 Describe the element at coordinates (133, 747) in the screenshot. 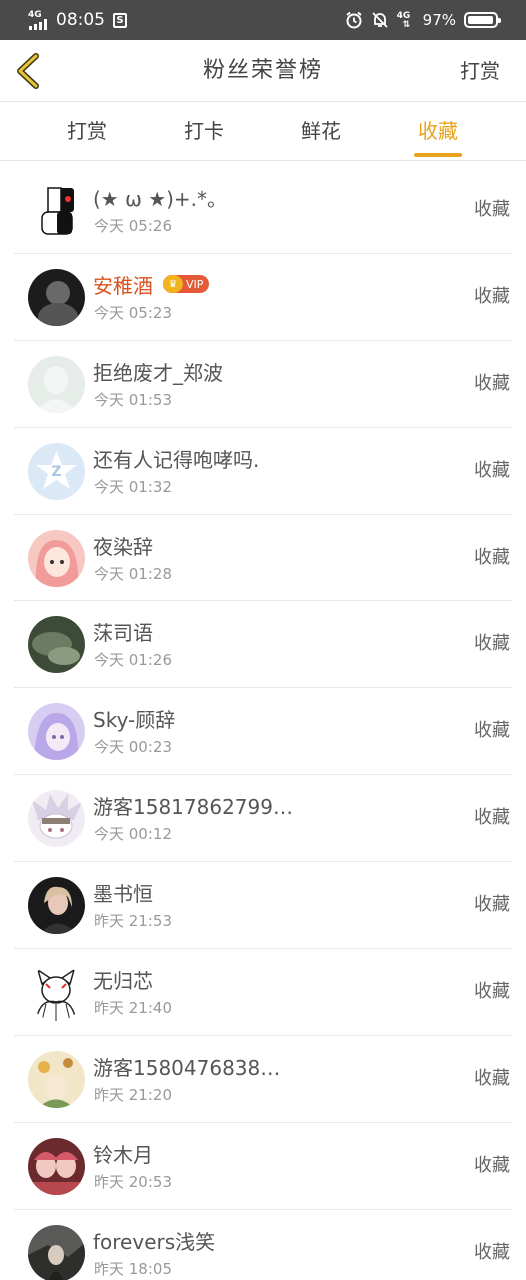

I see `timestamp: 今天 00:23` at that location.